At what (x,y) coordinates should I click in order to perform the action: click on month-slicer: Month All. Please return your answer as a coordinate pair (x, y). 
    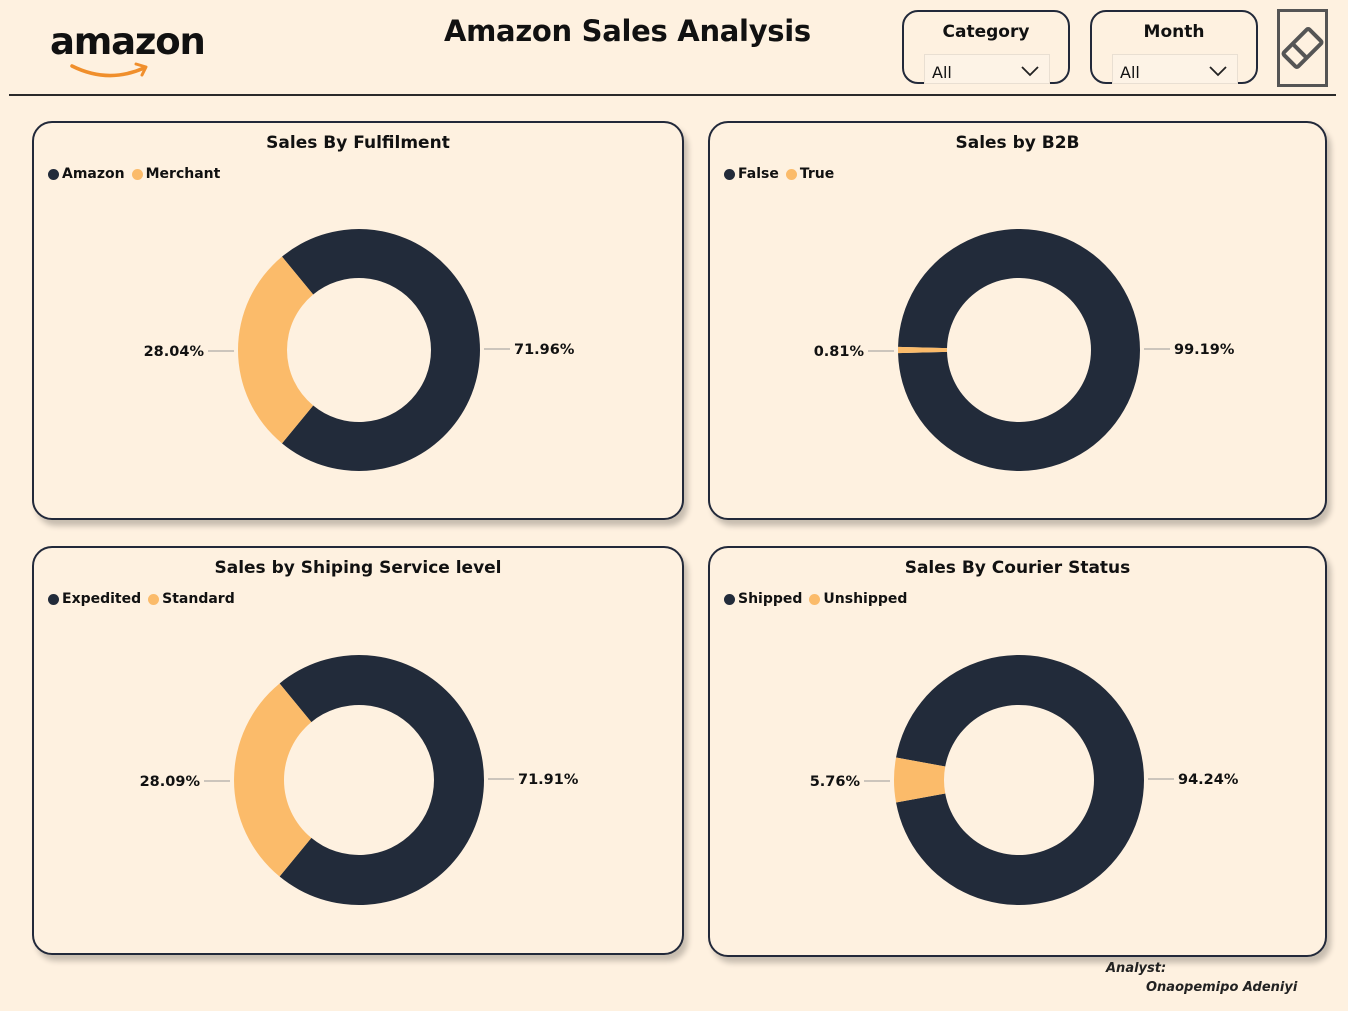
    Looking at the image, I should click on (1174, 47).